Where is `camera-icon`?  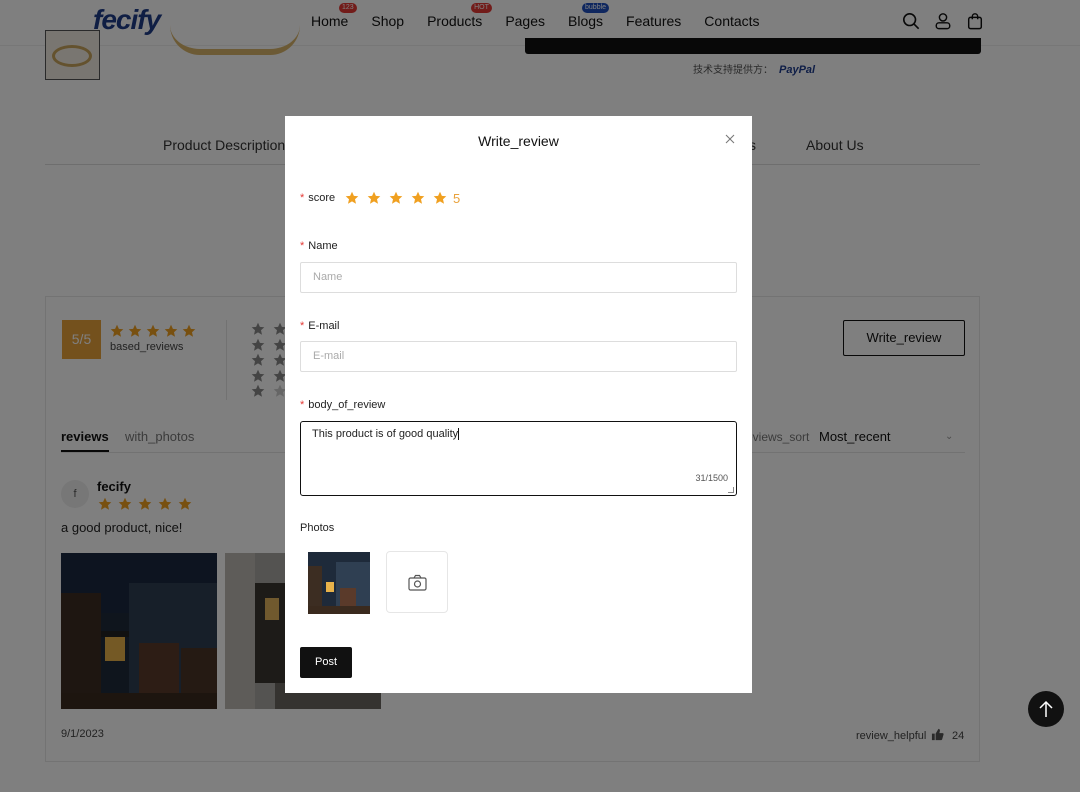 camera-icon is located at coordinates (417, 582).